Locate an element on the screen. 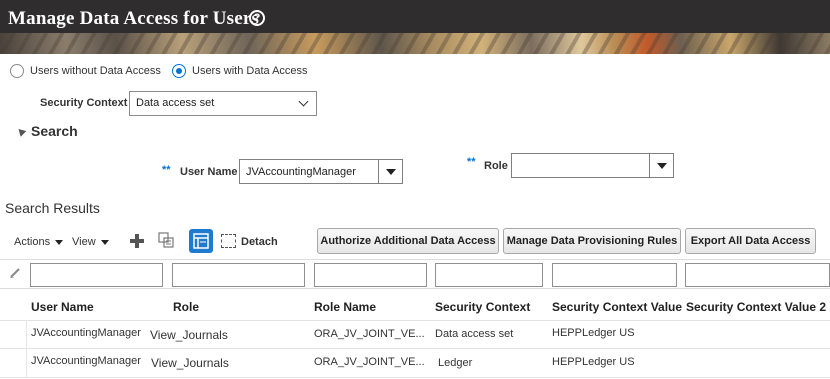 This screenshot has width=830, height=379. column-header-role-name: Role Name is located at coordinates (345, 307).